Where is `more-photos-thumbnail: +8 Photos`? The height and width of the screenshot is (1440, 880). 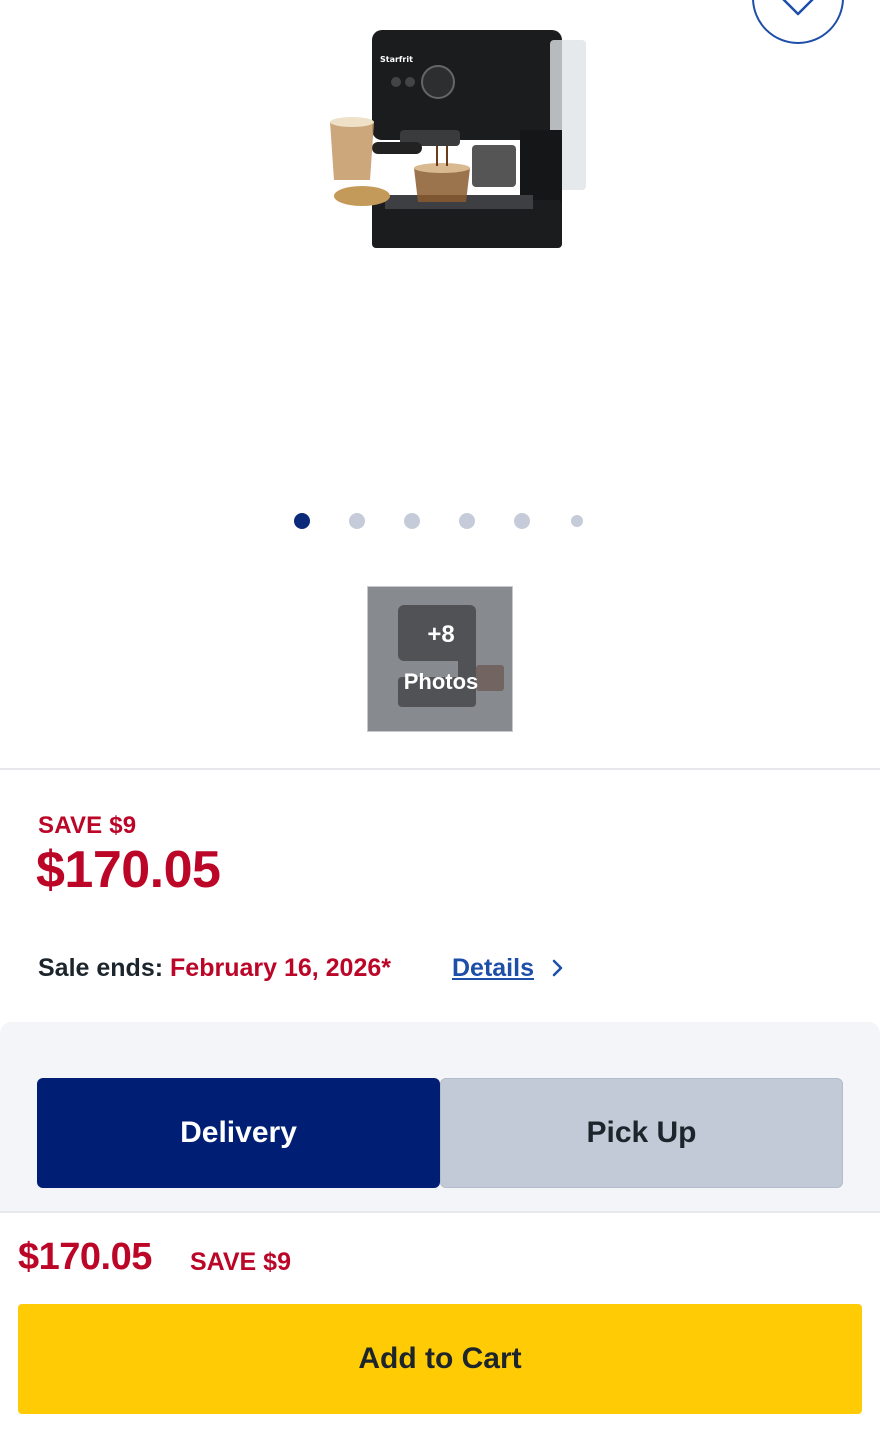
more-photos-thumbnail: +8 Photos is located at coordinates (440, 659).